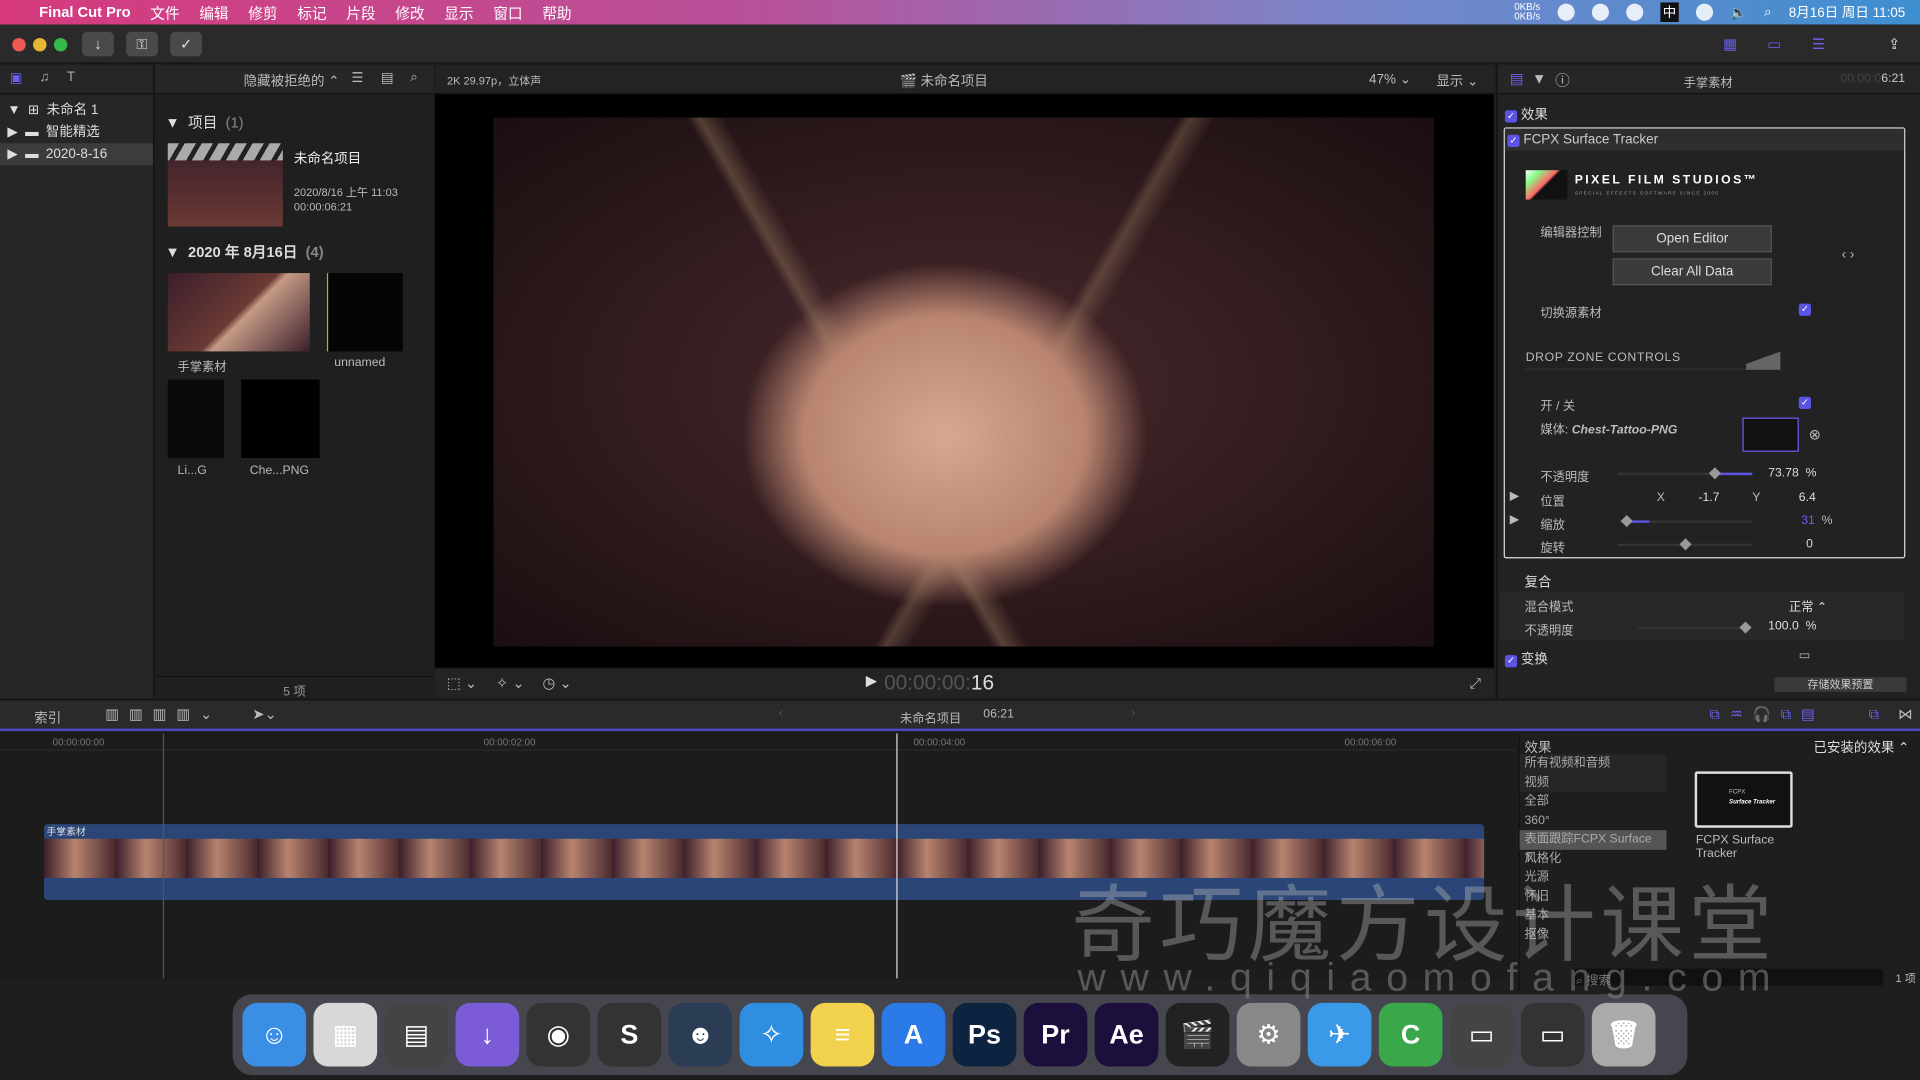 This screenshot has width=1920, height=1080. What do you see at coordinates (1685, 544) in the screenshot?
I see `rotation-slider` at bounding box center [1685, 544].